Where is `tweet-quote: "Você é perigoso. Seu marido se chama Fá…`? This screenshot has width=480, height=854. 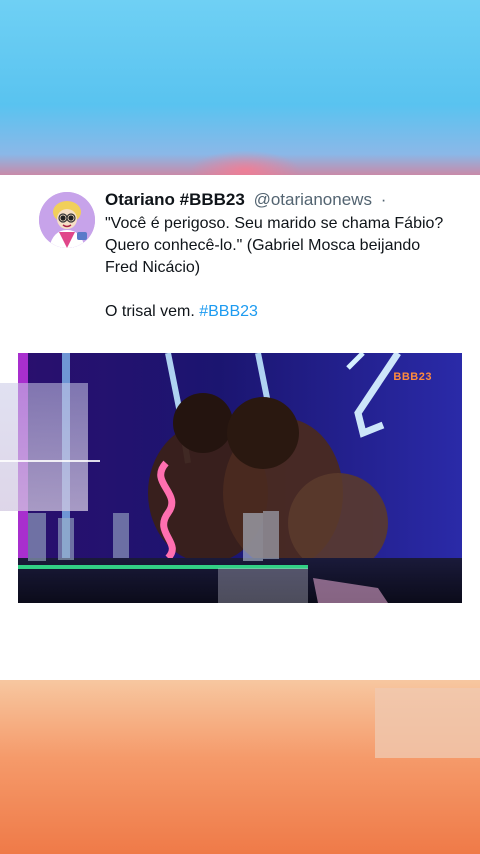 tweet-quote: "Você é perigoso. Seu marido se chama Fá… is located at coordinates (274, 245).